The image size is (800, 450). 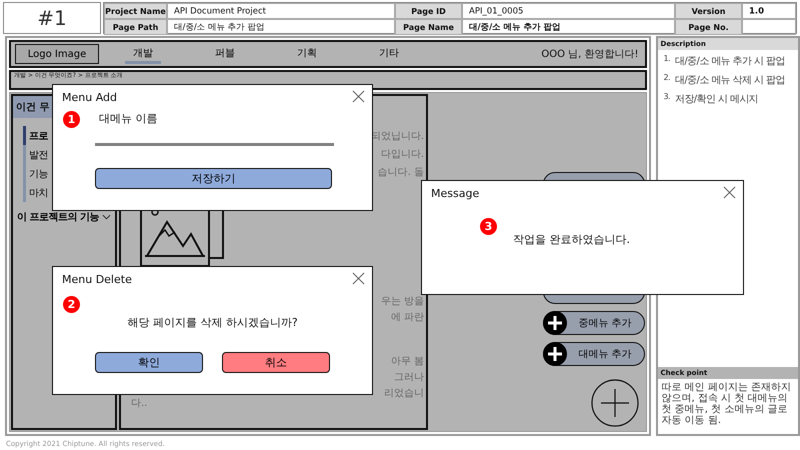 I want to click on dialog-title: Message, so click(x=455, y=193).